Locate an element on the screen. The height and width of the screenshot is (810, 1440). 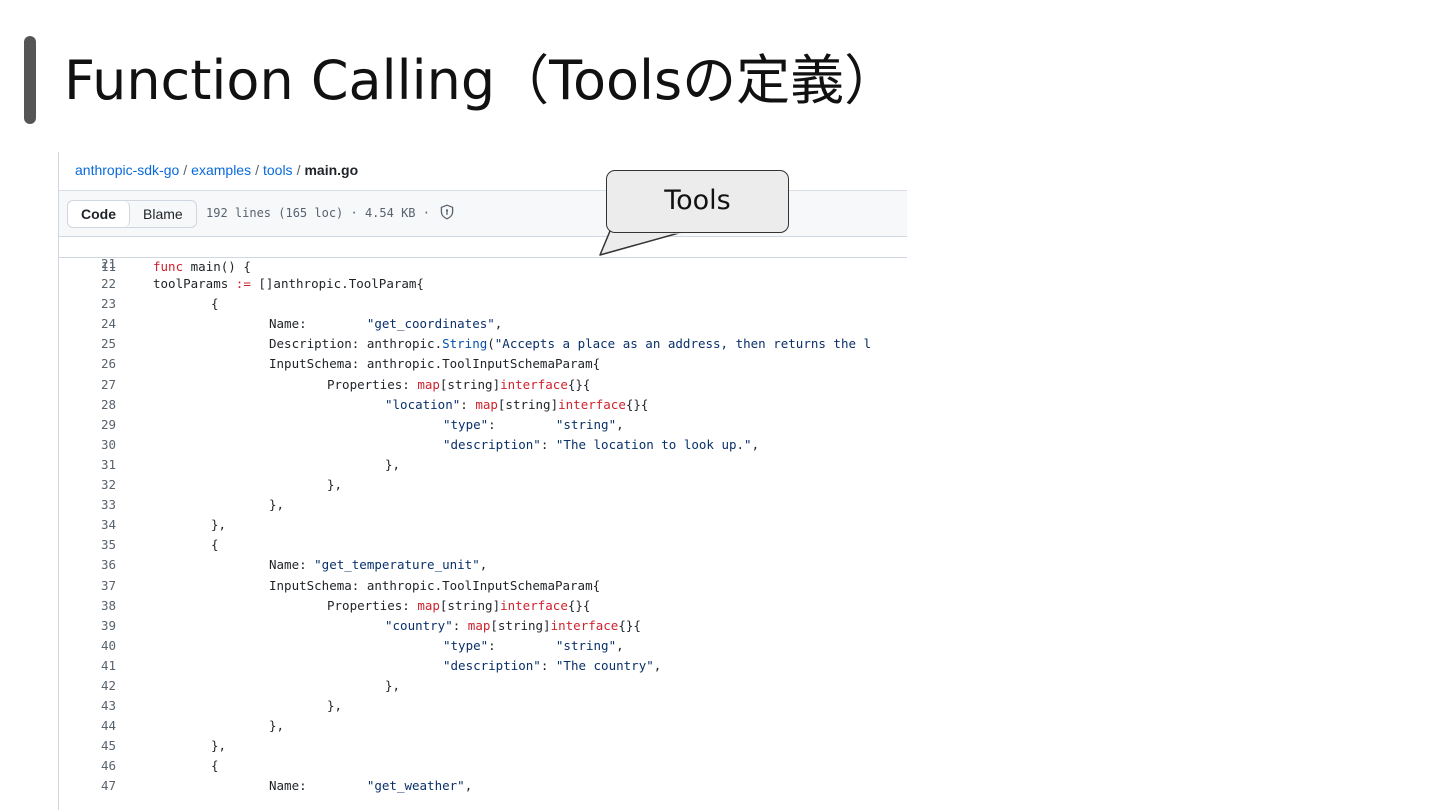
line-number: 46 is located at coordinates (87, 766).